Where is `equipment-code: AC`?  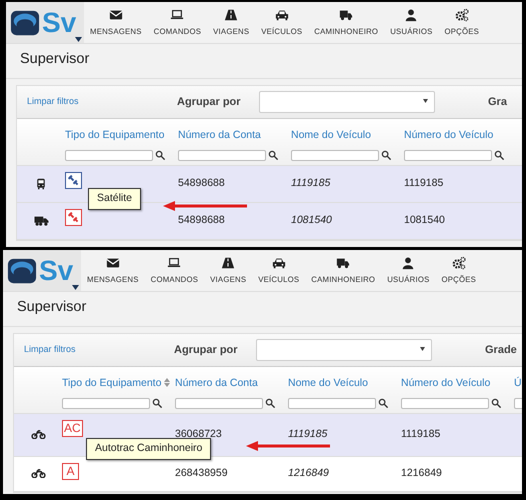 equipment-code: AC is located at coordinates (72, 428).